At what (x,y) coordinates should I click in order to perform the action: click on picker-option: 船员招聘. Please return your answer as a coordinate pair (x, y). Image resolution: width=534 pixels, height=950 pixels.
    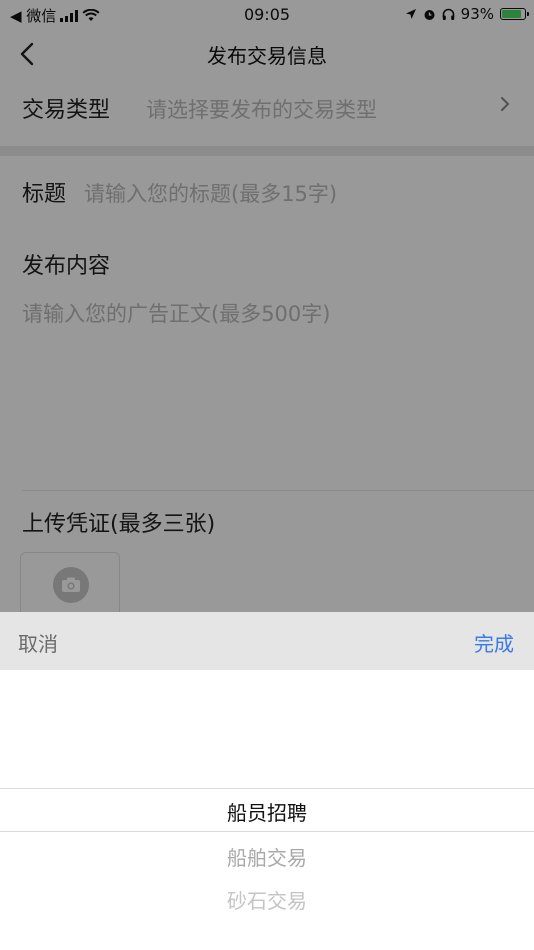
    Looking at the image, I should click on (267, 811).